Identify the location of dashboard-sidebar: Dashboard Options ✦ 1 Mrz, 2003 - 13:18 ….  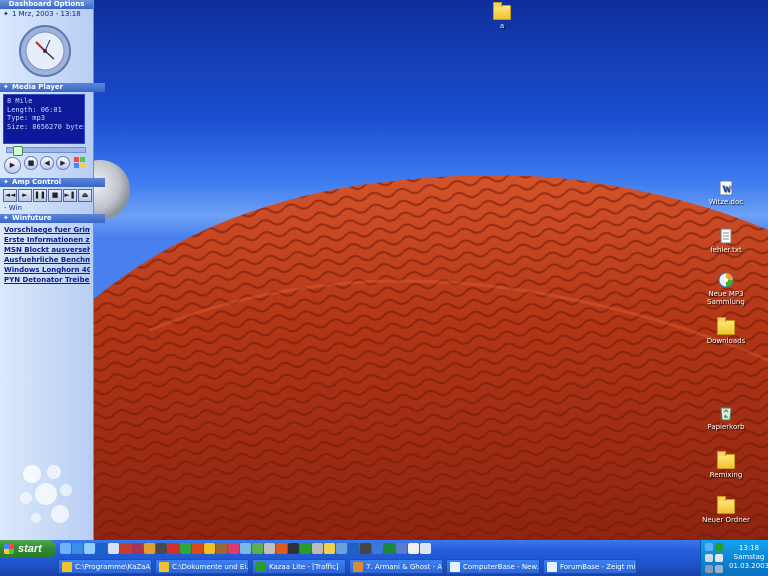
(52, 270).